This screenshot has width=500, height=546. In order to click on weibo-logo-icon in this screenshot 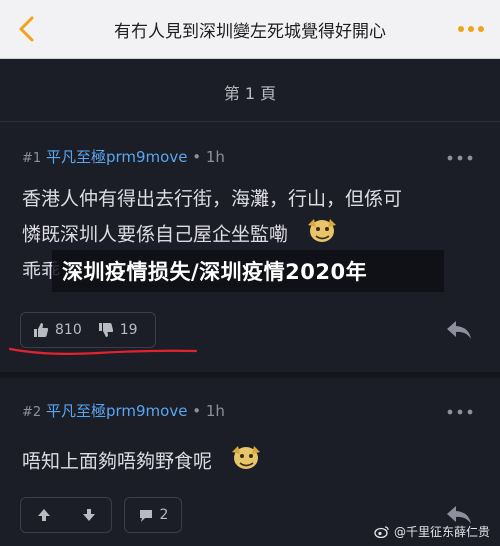, I will do `click(381, 532)`.